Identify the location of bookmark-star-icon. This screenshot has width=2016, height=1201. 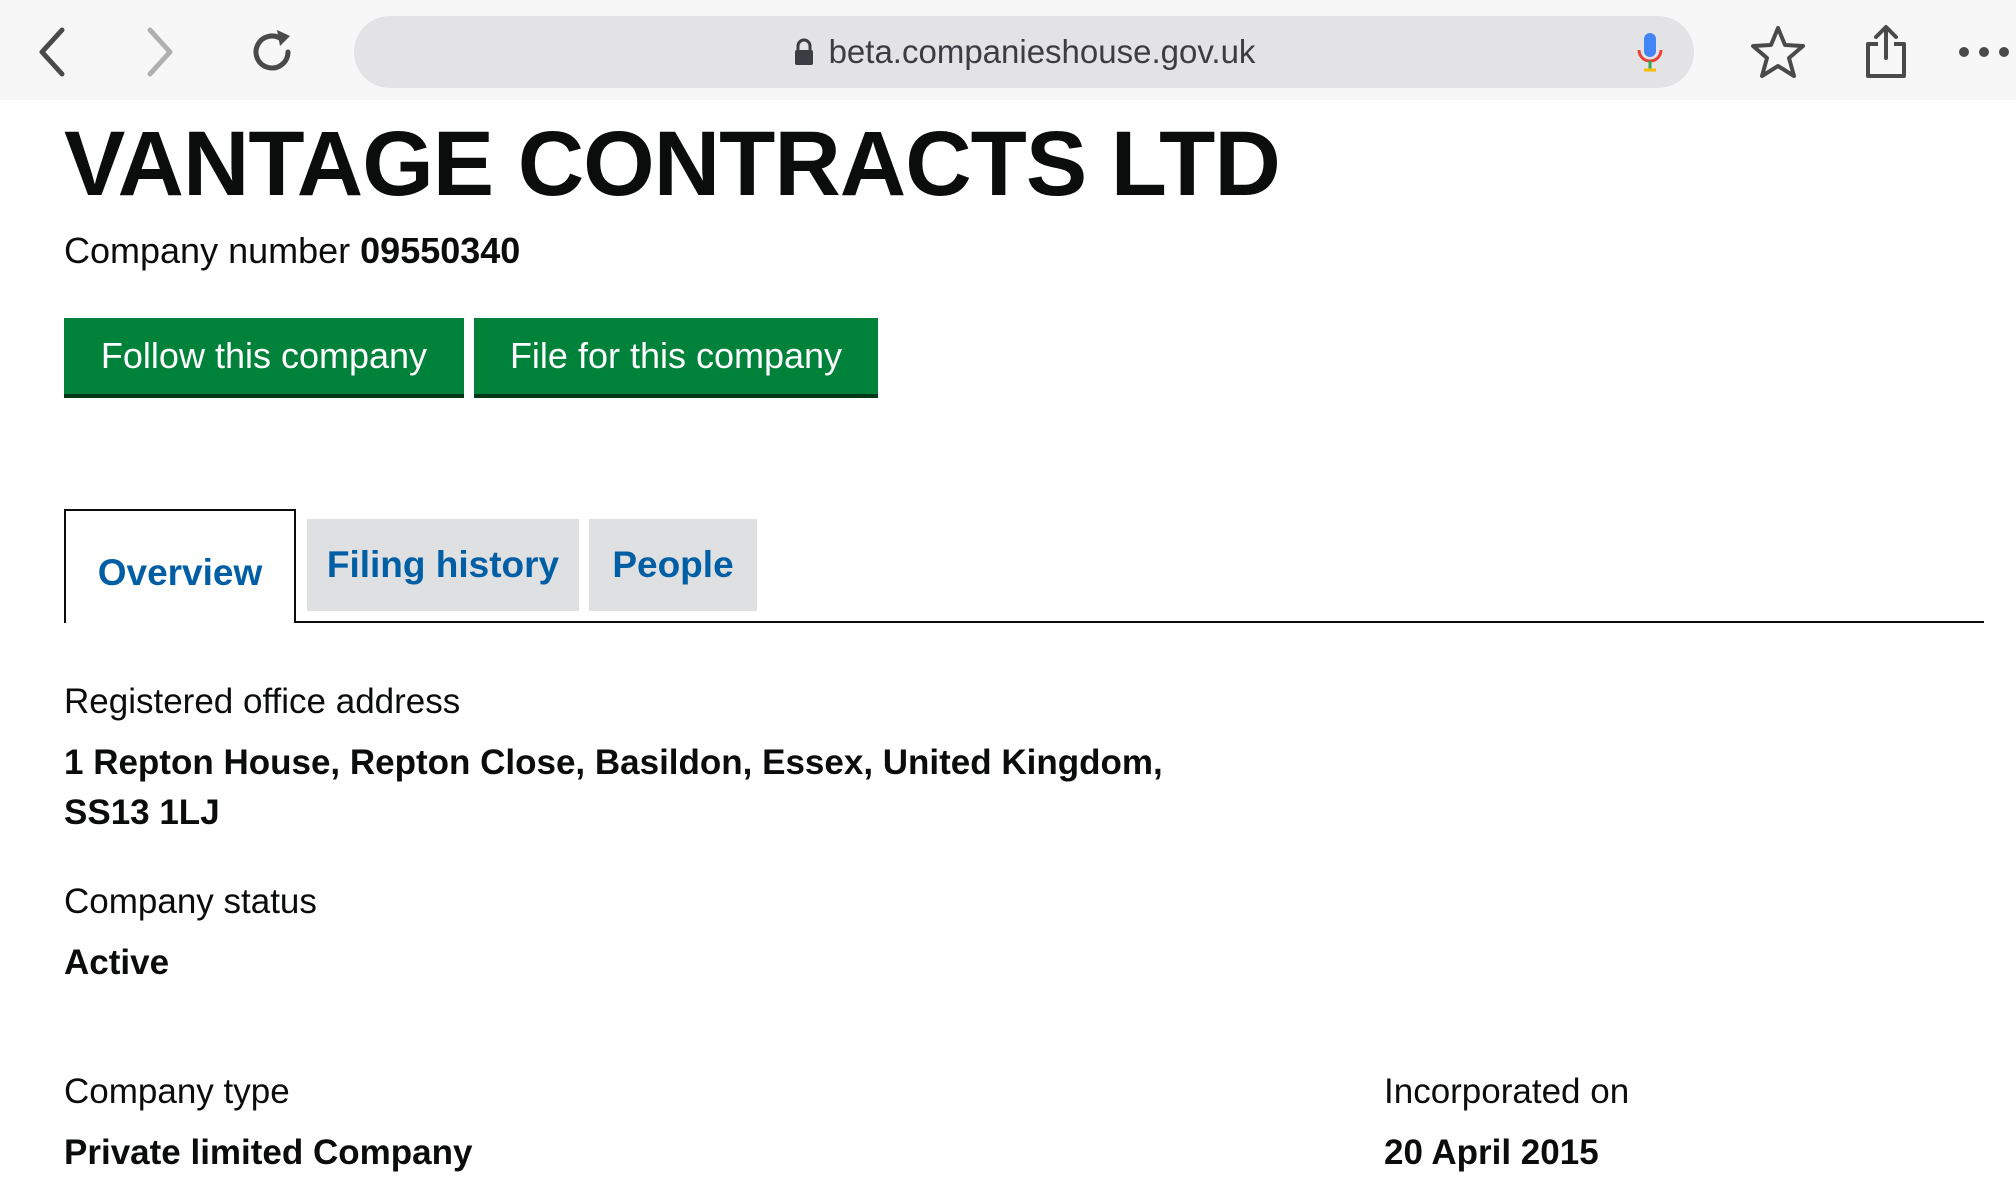
(1778, 52).